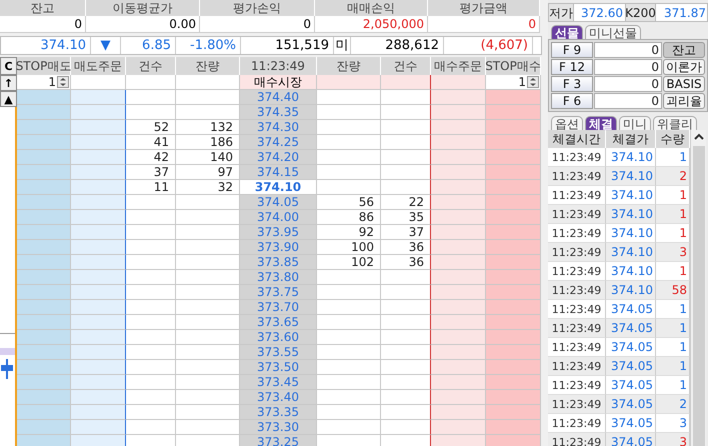 Image resolution: width=708 pixels, height=446 pixels. I want to click on up-button: ↑, so click(8, 83).